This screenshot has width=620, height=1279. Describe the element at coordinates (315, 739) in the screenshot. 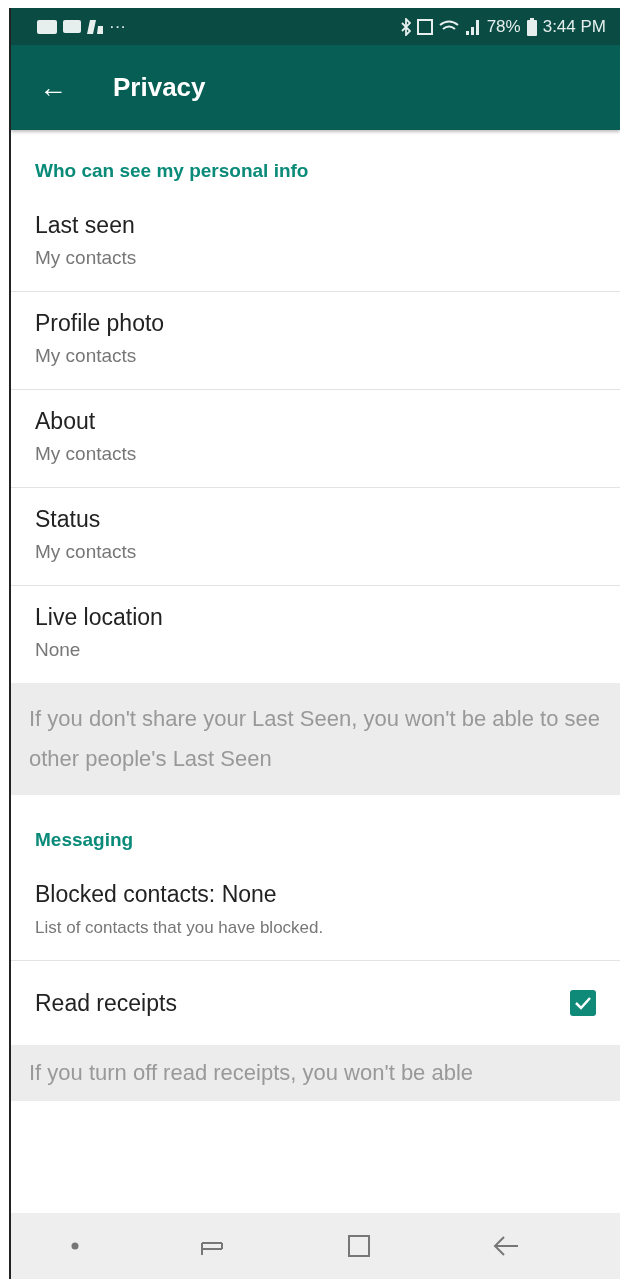

I see `info-note: If you don't share your Last Seen, you won't be able to see other people's Last Seen` at that location.